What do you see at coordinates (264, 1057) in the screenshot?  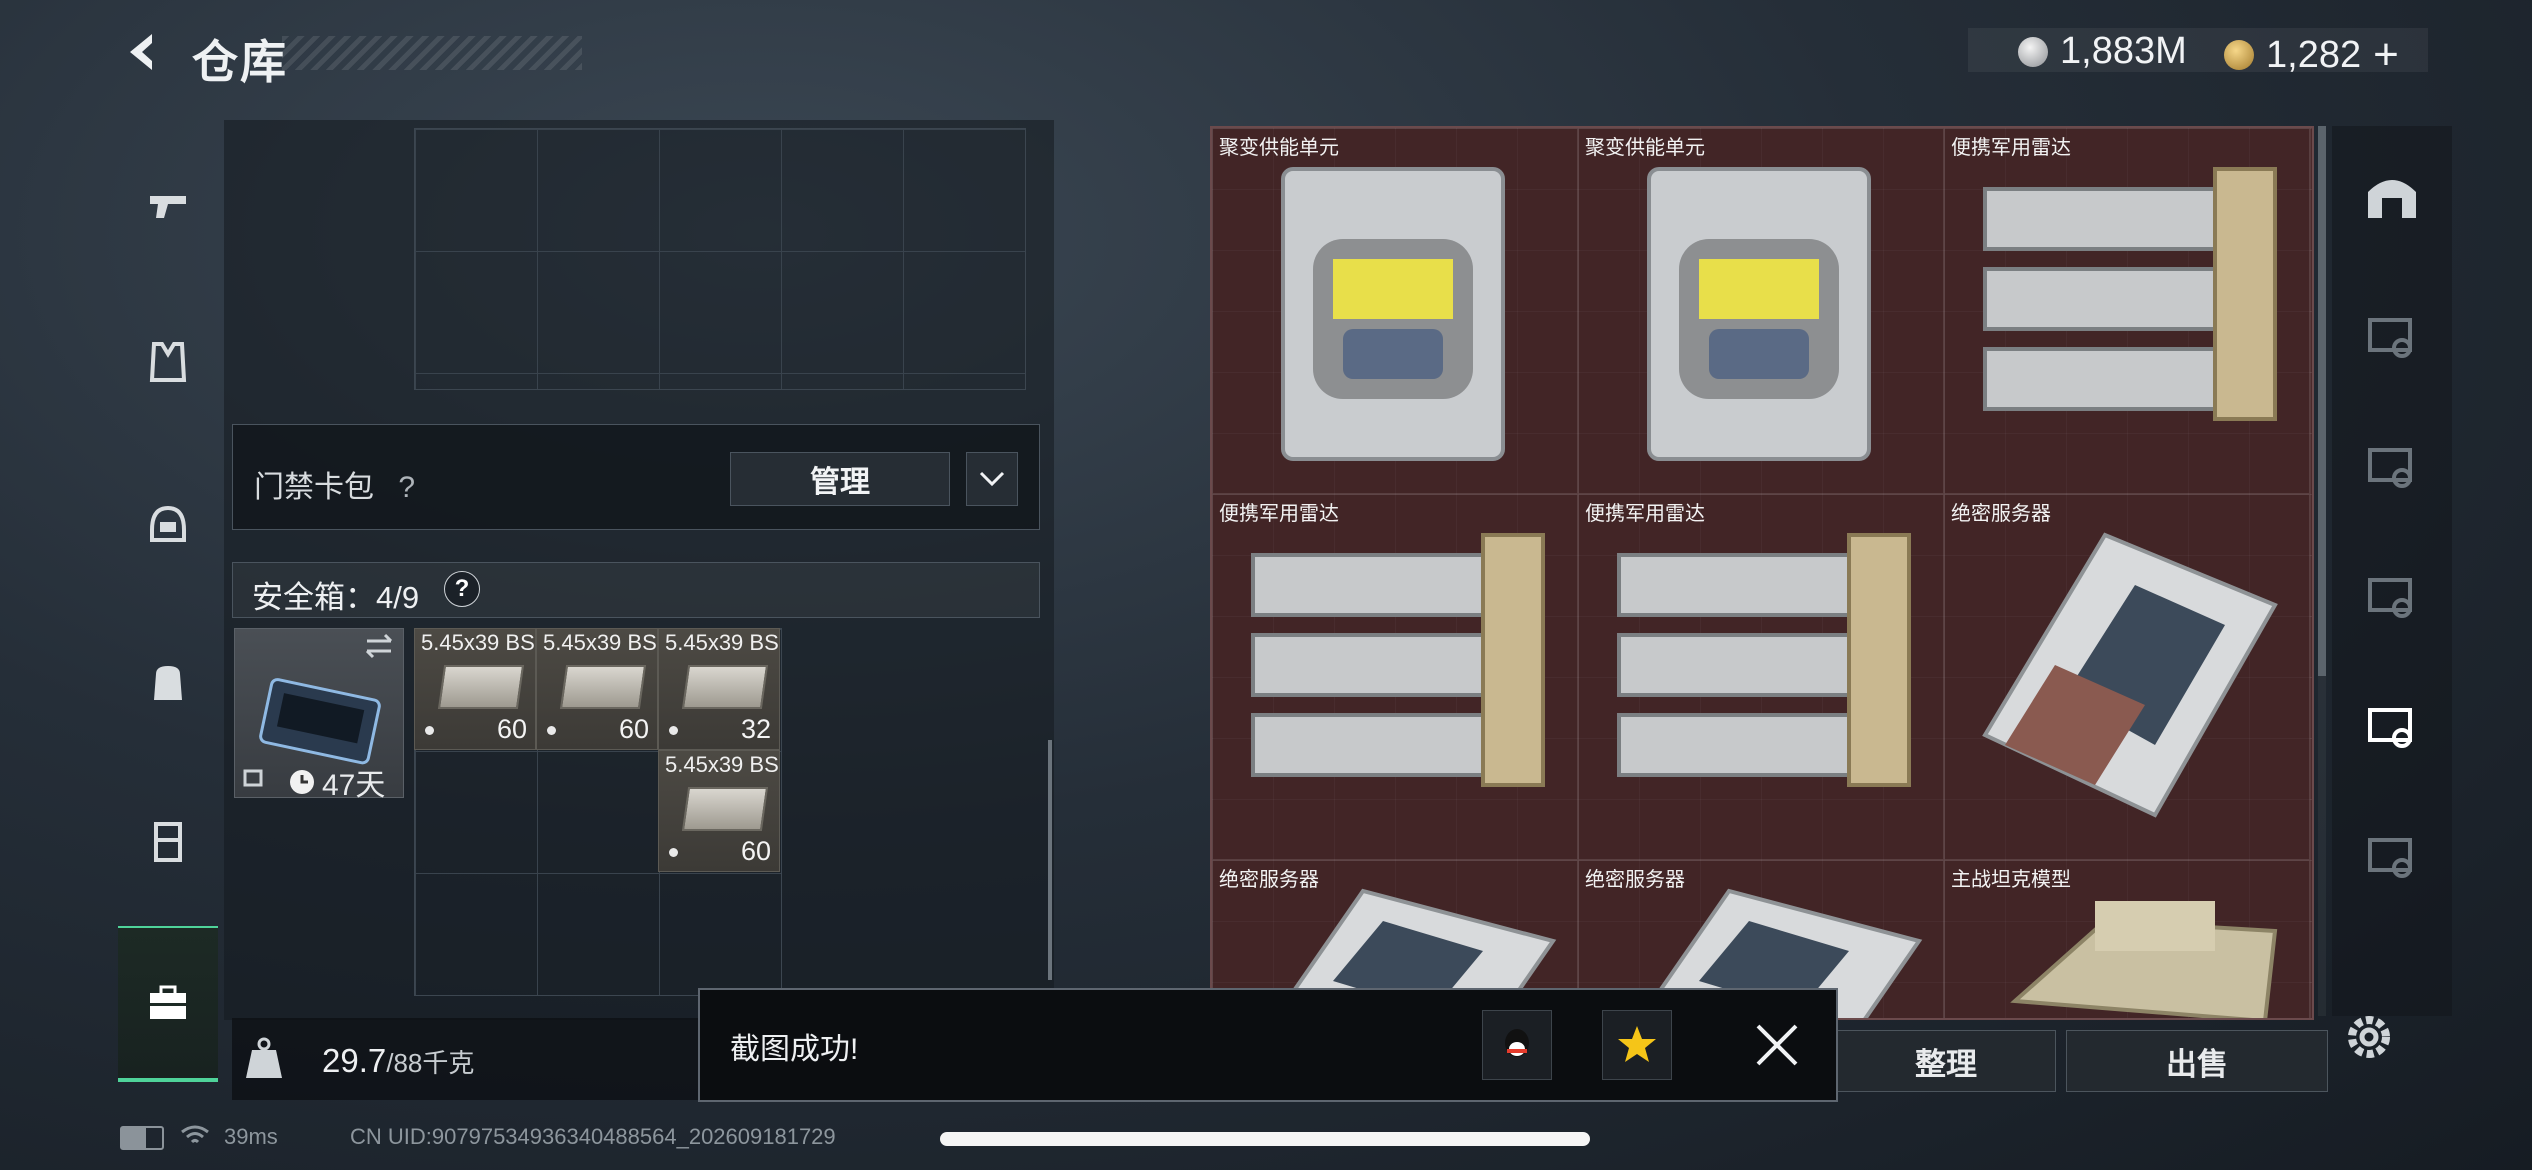 I see `weight-kg-icon` at bounding box center [264, 1057].